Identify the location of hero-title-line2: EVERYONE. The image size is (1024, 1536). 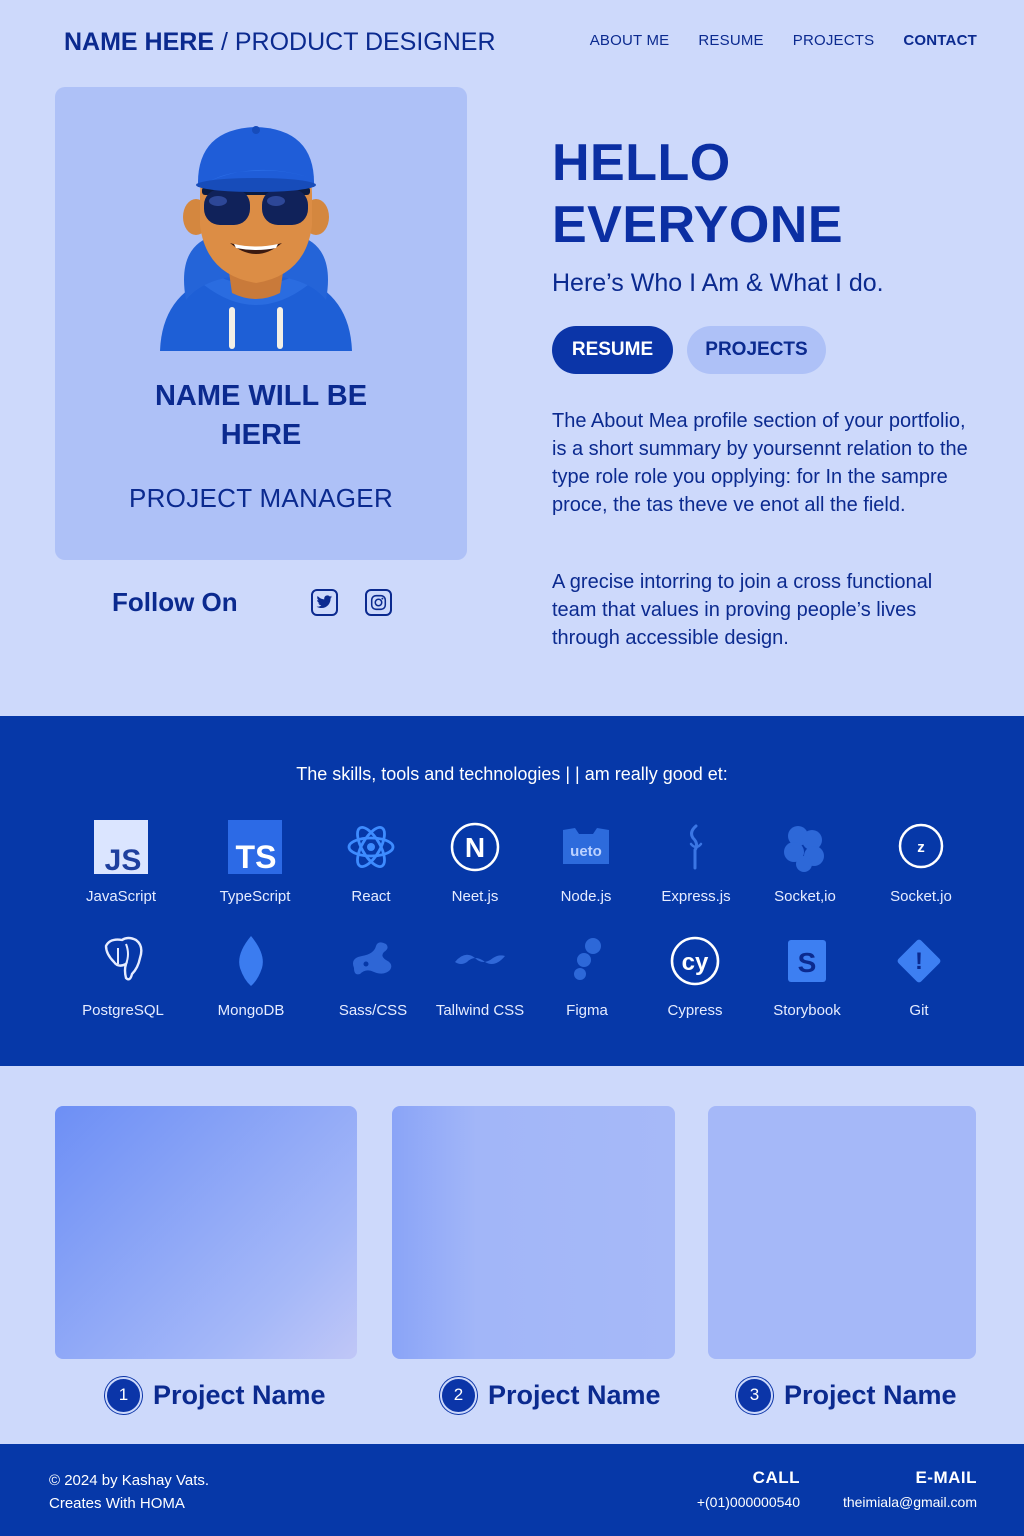
(698, 225).